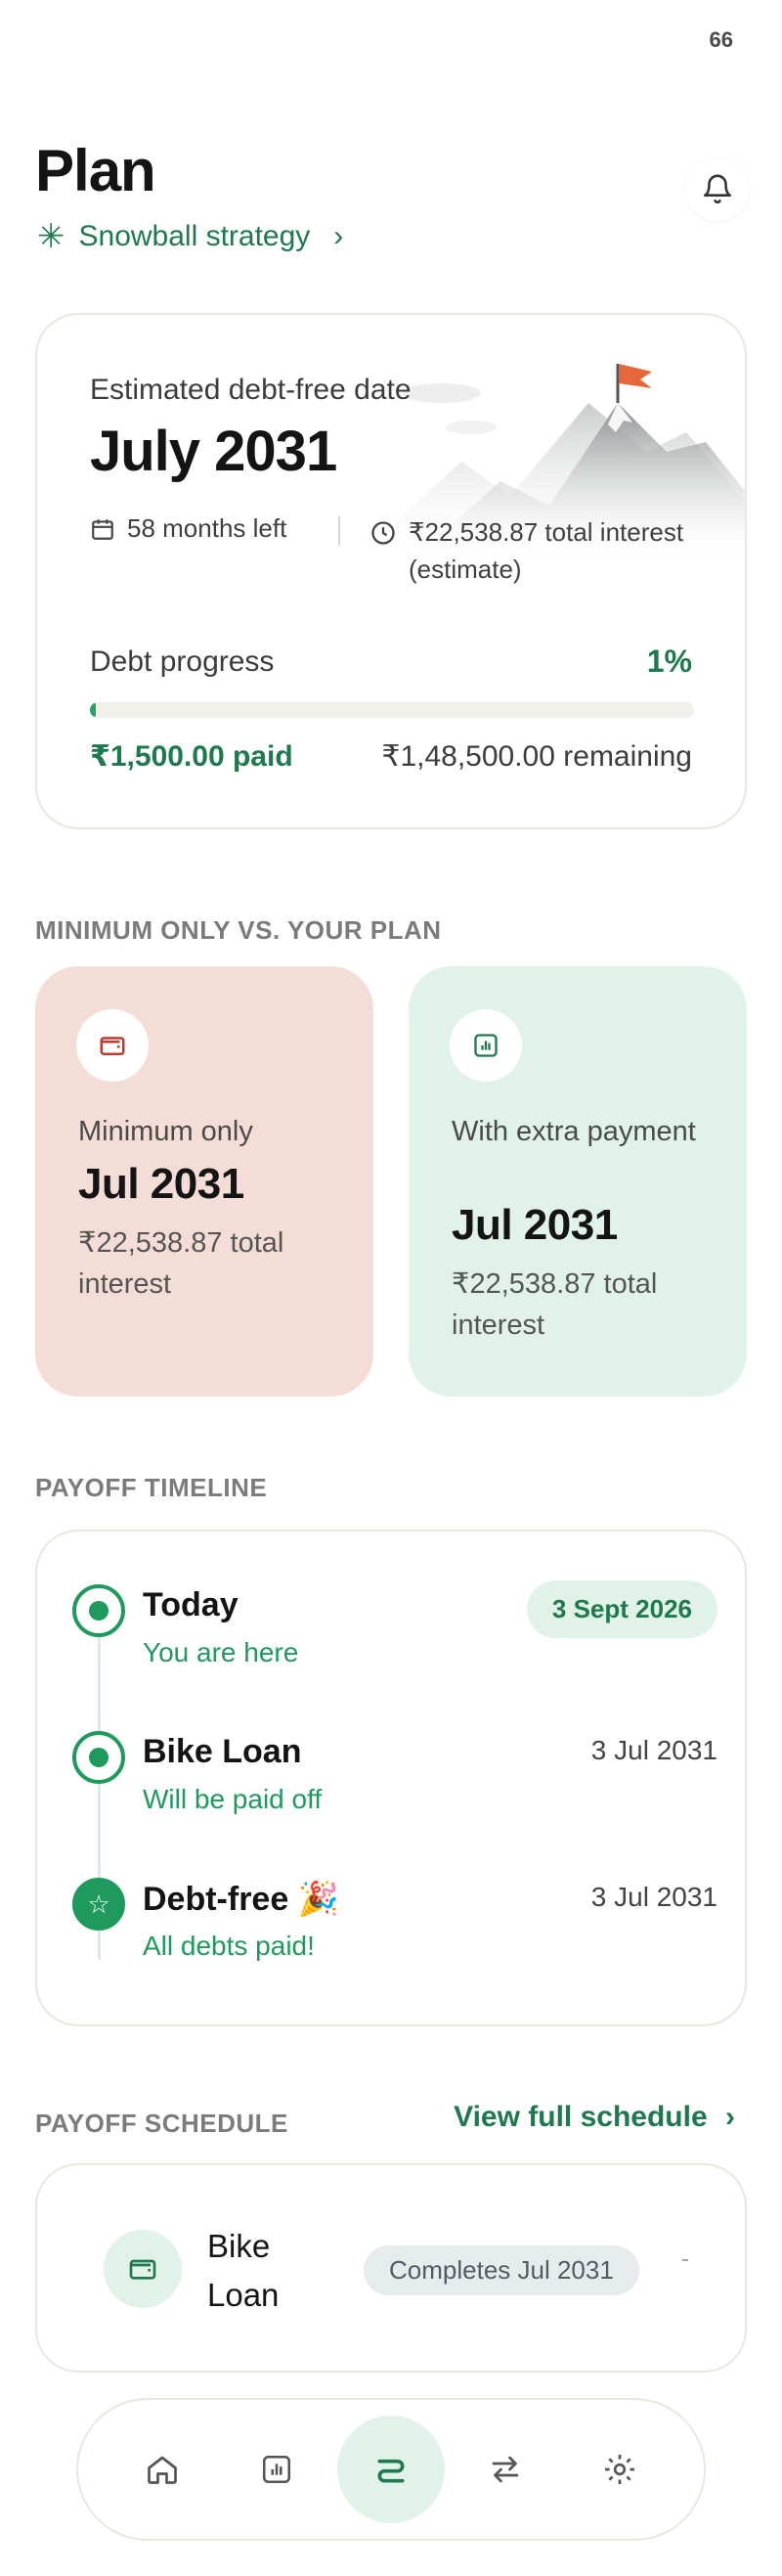  I want to click on extra-icon-circle, so click(486, 1045).